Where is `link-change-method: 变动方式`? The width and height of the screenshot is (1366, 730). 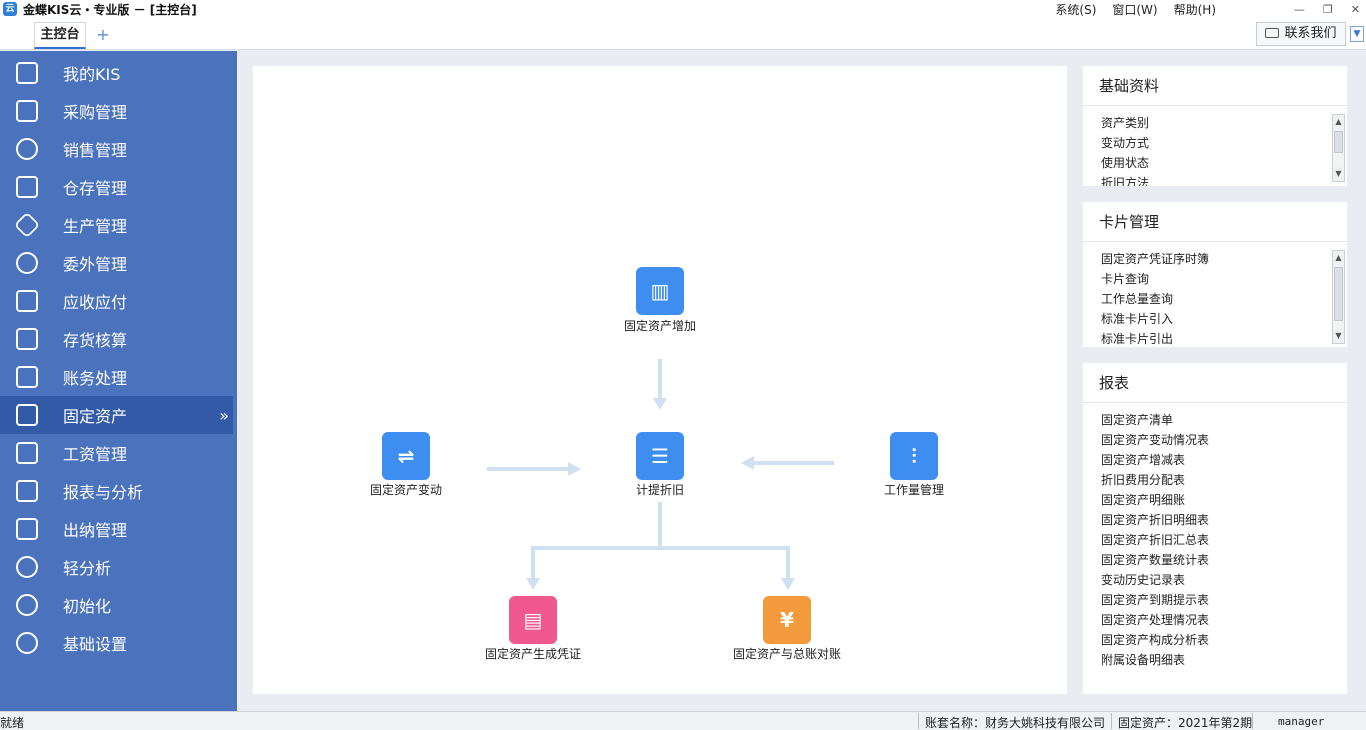
link-change-method: 变动方式 is located at coordinates (1215, 143).